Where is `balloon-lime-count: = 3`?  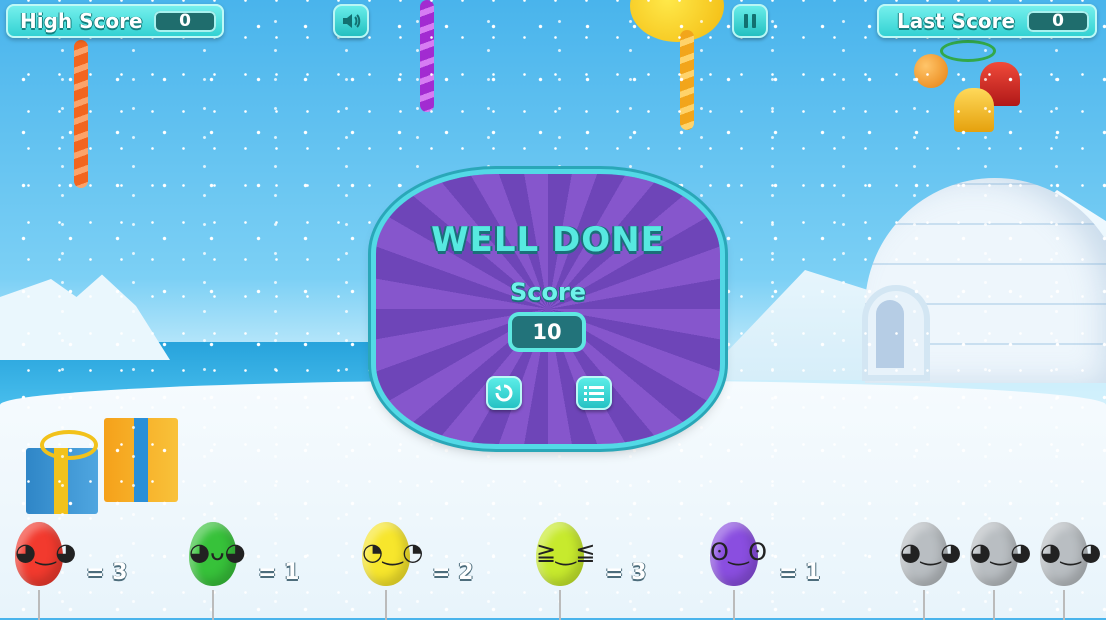 balloon-lime-count: = 3 is located at coordinates (626, 572).